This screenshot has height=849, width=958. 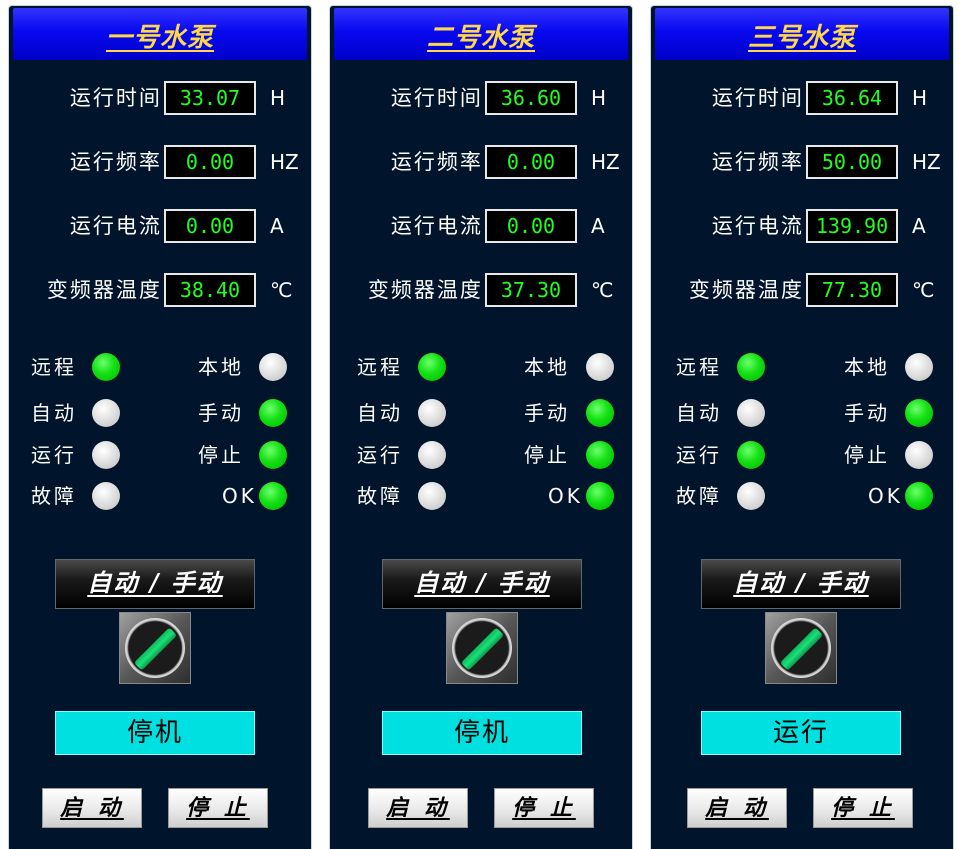 I want to click on panel-header: 一号水泵, so click(x=160, y=34).